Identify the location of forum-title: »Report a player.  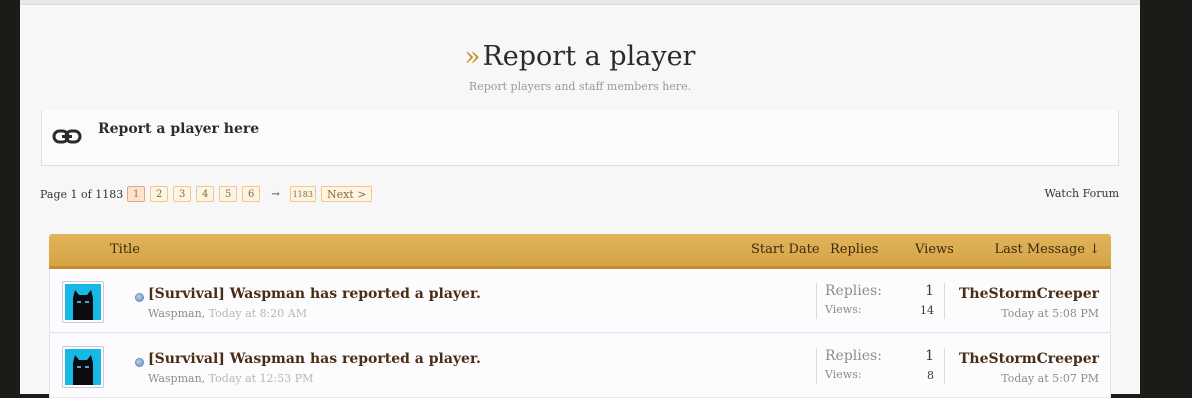
(580, 56).